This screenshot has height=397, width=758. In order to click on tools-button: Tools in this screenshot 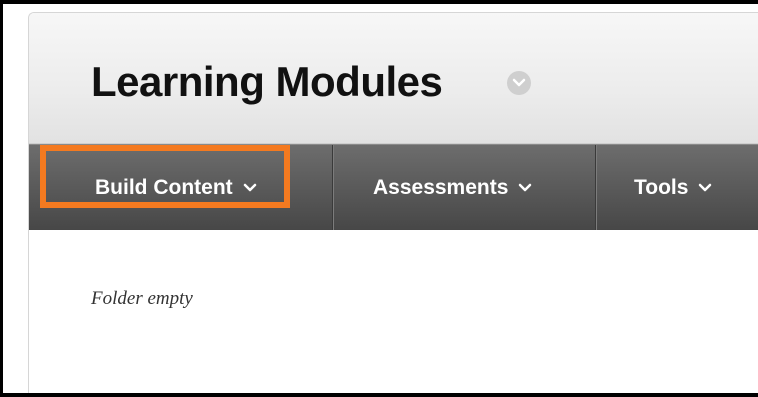, I will do `click(673, 187)`.